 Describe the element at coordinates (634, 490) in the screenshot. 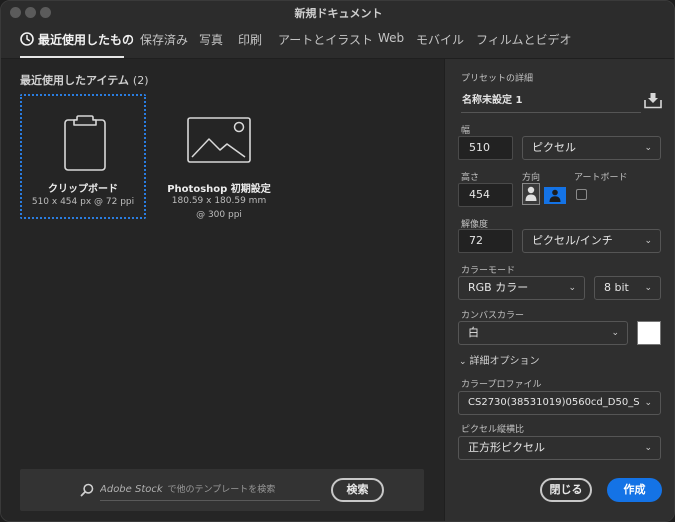

I see `create-button: 作成` at that location.